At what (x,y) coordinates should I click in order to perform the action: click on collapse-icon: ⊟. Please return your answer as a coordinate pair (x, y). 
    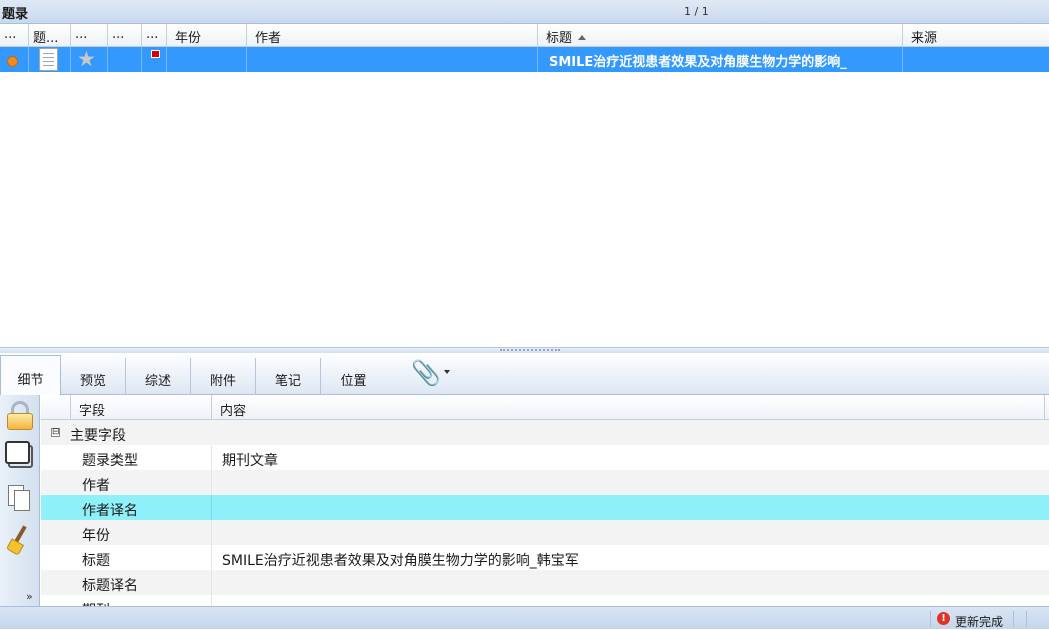
    Looking at the image, I should click on (55, 432).